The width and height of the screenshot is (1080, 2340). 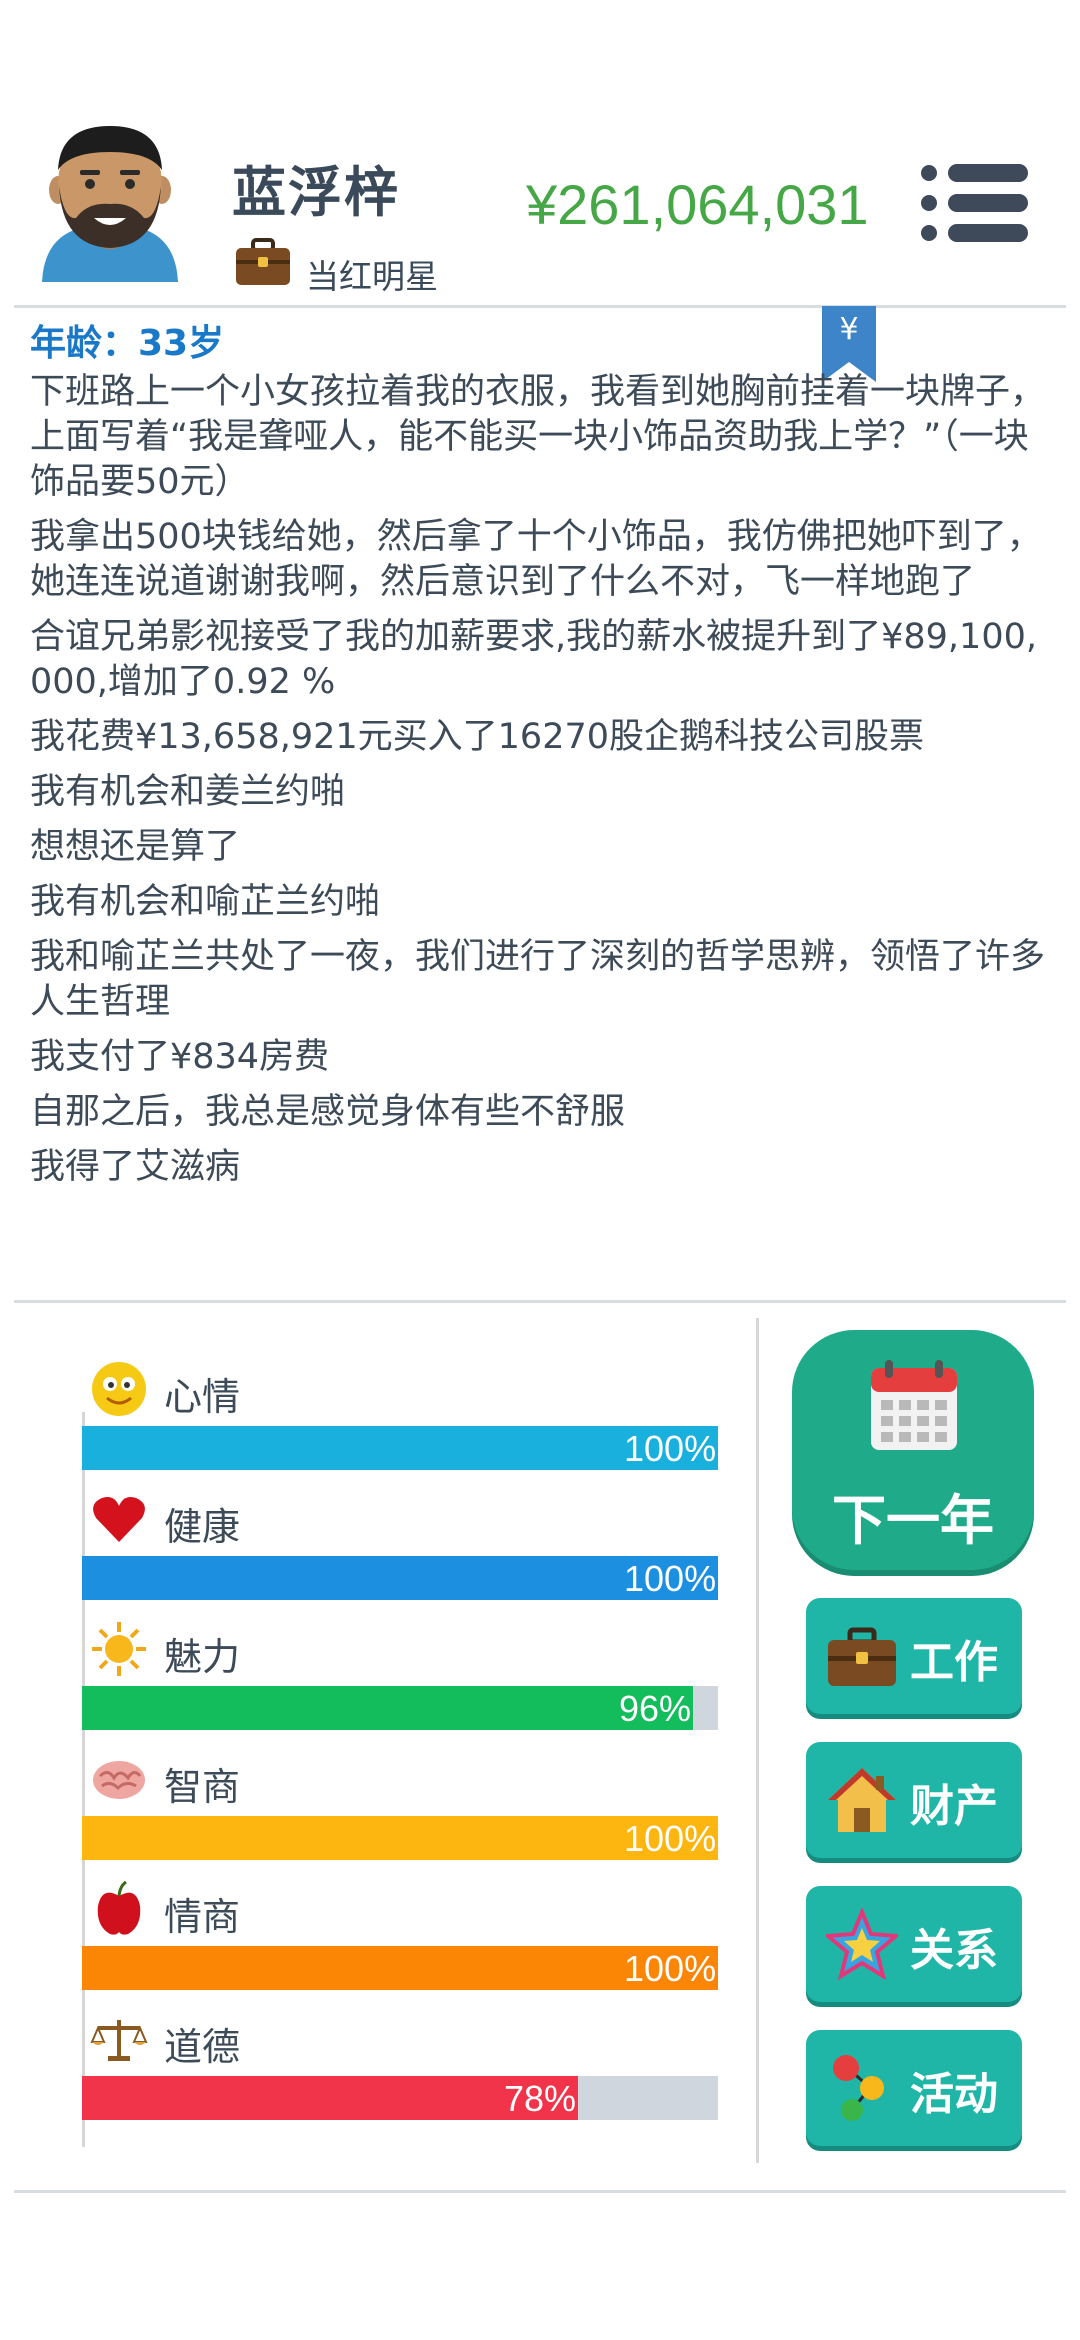 I want to click on log-entry: 自那之后，我总是感觉身体有些不舒服, so click(x=328, y=1112).